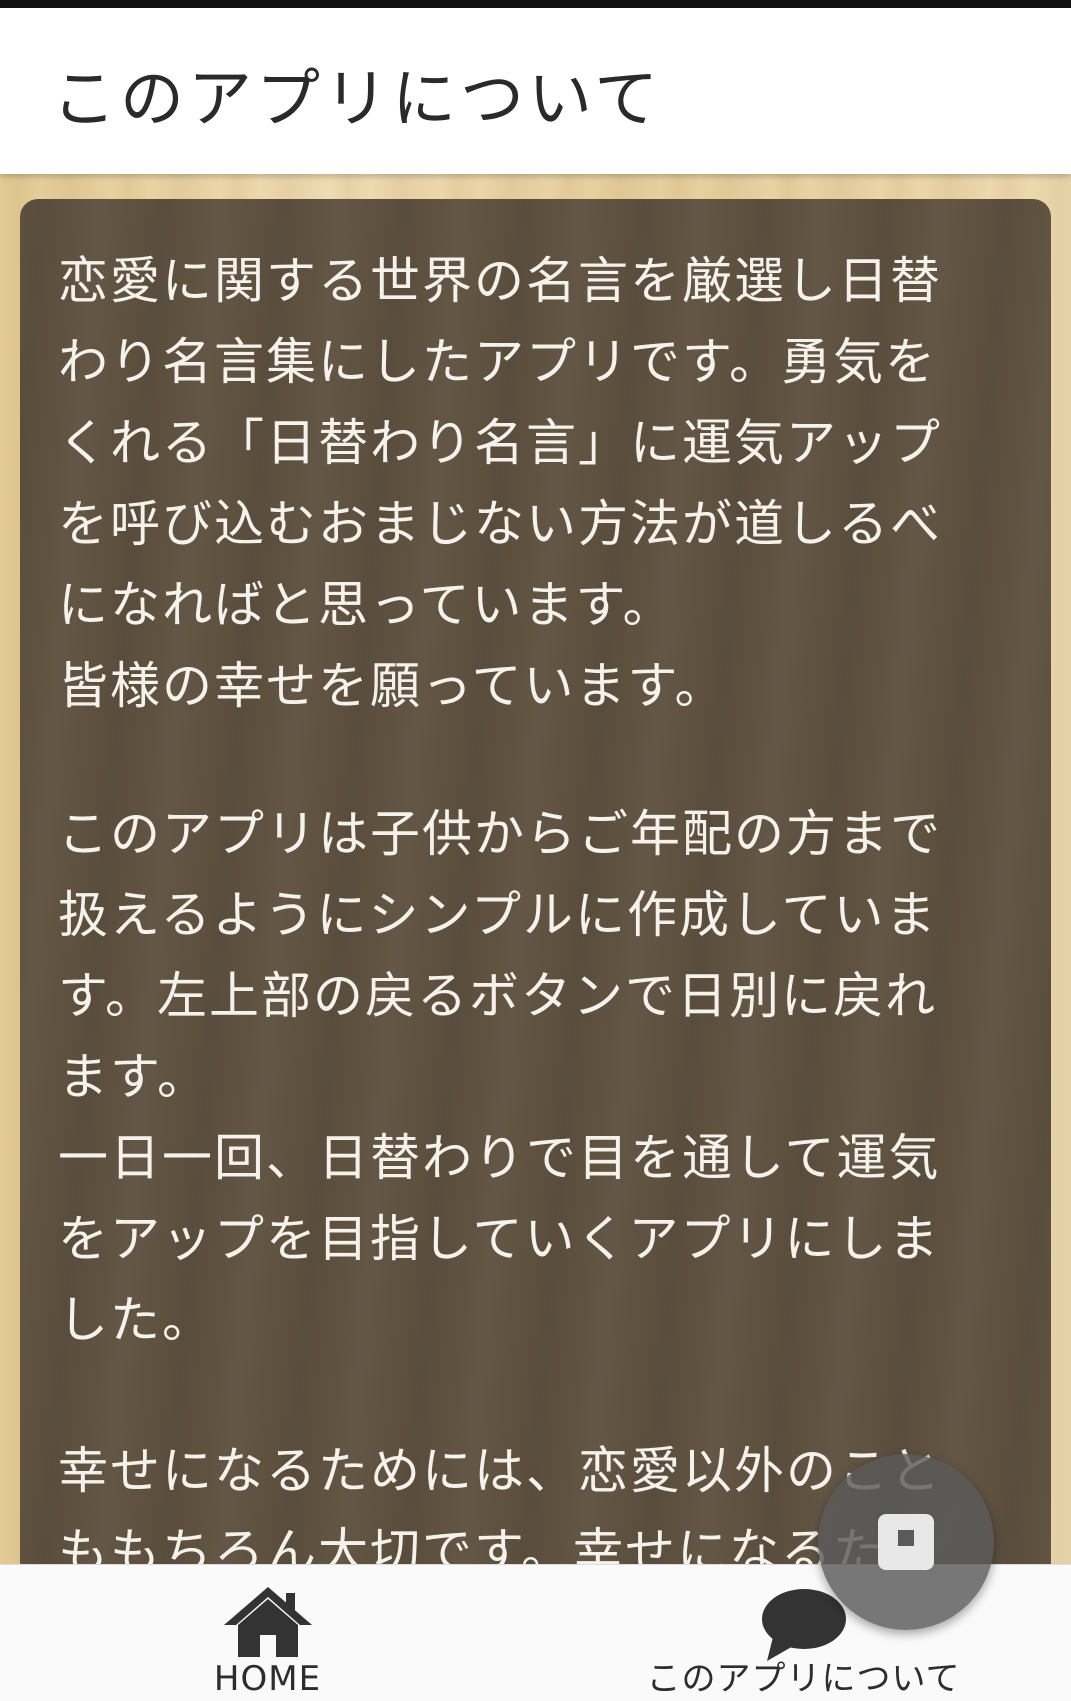 Image resolution: width=1071 pixels, height=1701 pixels. I want to click on nav-item-home: HOME, so click(267, 1633).